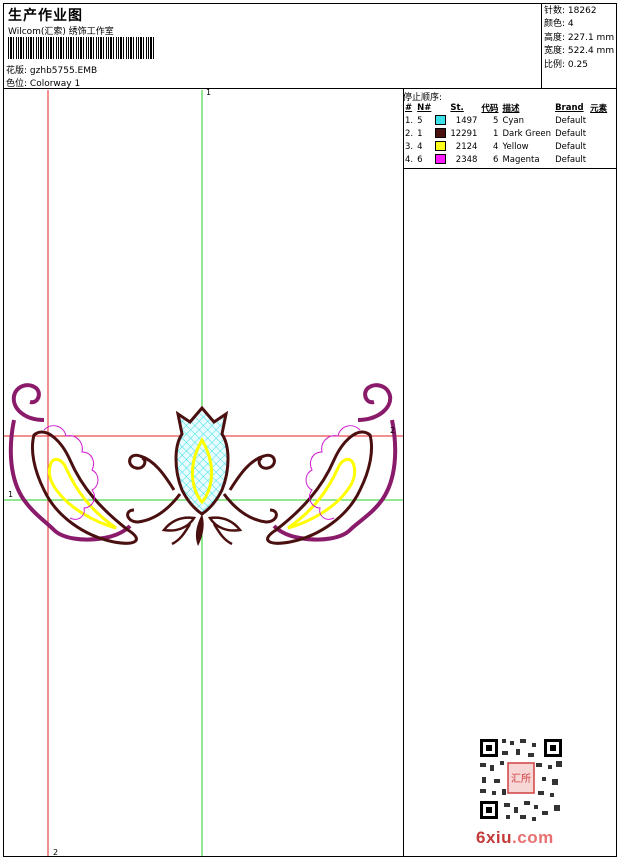 The width and height of the screenshot is (620, 860). What do you see at coordinates (533, 837) in the screenshot?
I see `site-suffix: .com` at bounding box center [533, 837].